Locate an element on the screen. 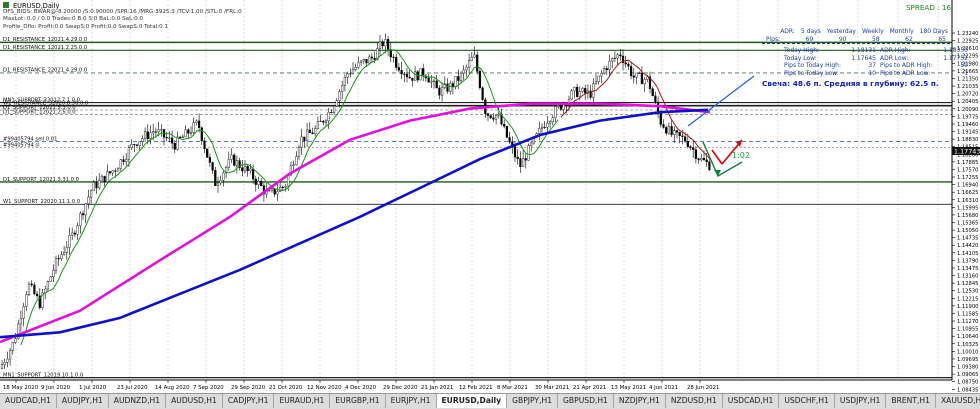 Image resolution: width=980 pixels, height=409 pixels. adr-cell: Pips to Today Low: is located at coordinates (811, 73).